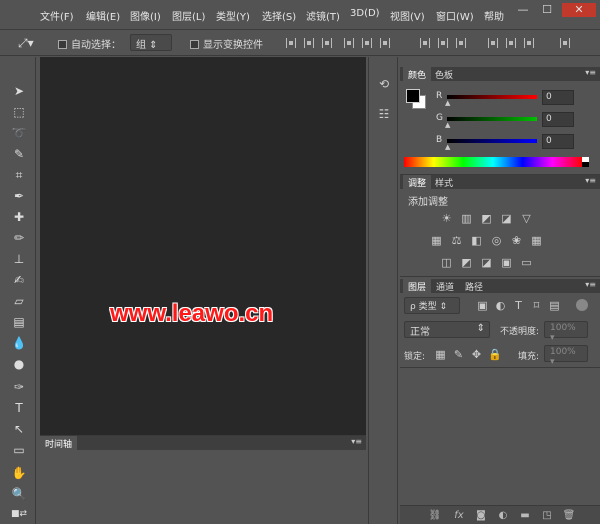  What do you see at coordinates (151, 42) in the screenshot?
I see `auto-select-dropdown: 组 ⇕` at bounding box center [151, 42].